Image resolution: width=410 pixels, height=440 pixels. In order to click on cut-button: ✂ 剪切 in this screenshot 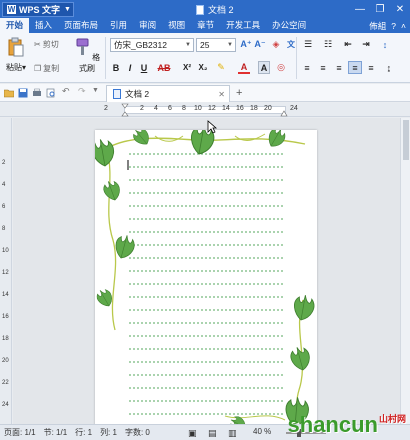, I will do `click(46, 44)`.